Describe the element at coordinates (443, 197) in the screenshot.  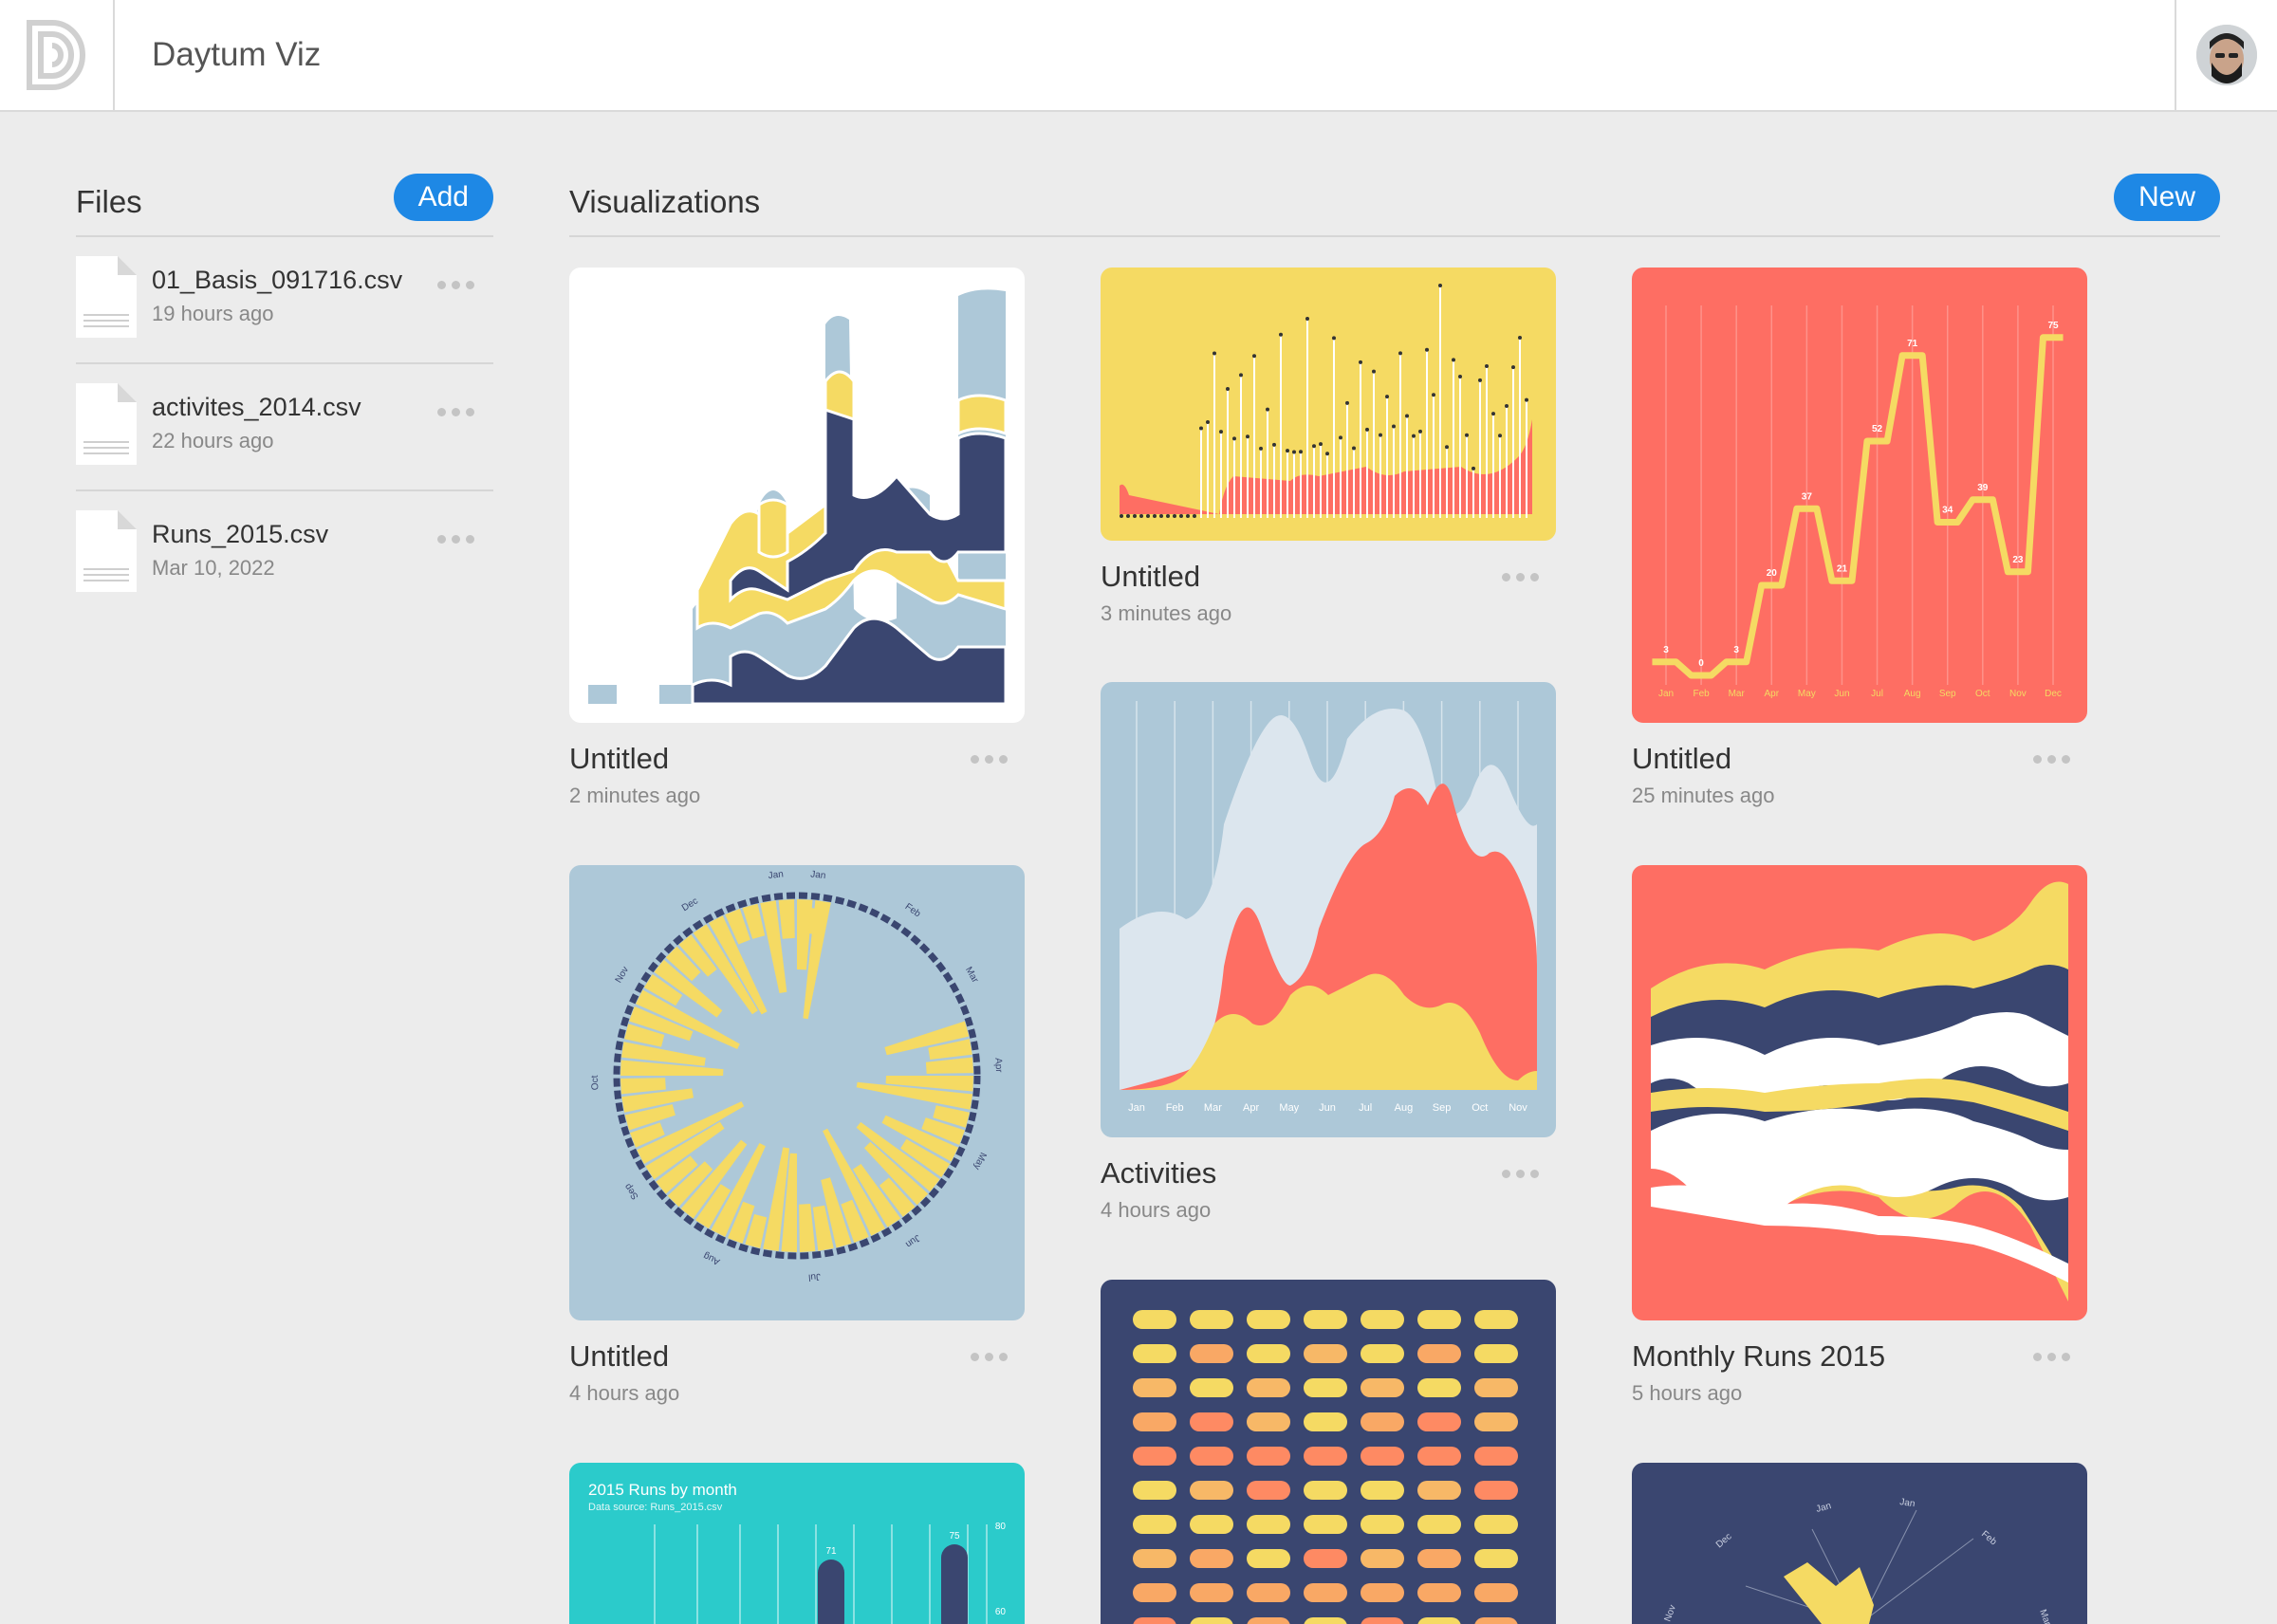
I see `add-file-button: Add` at that location.